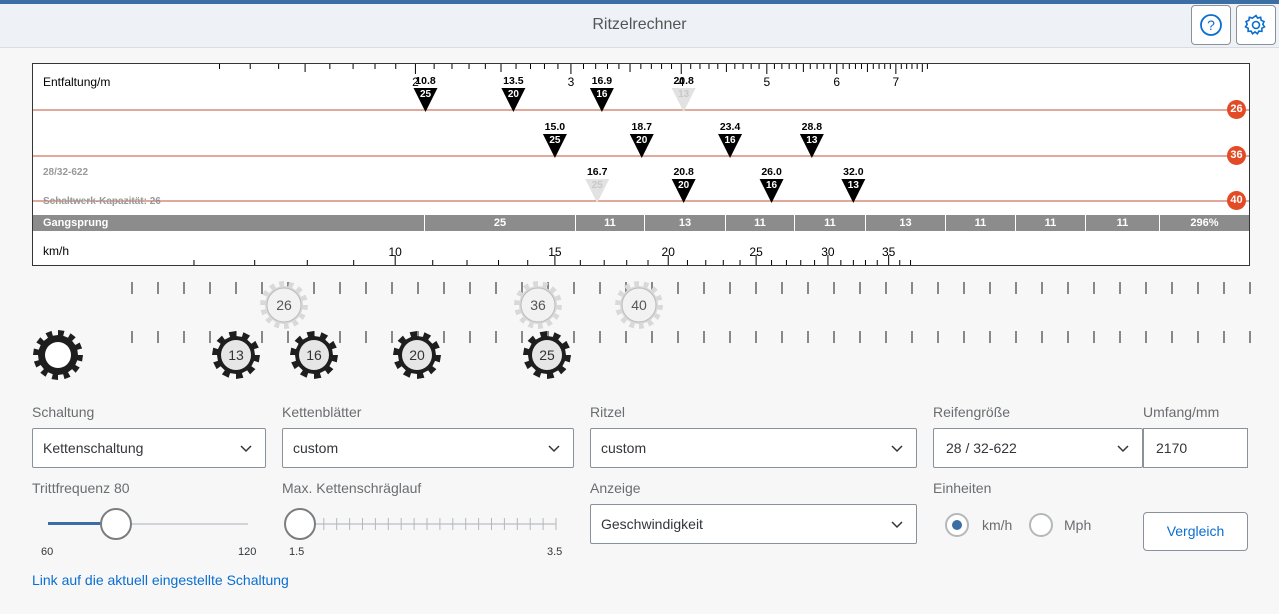 The image size is (1279, 614). Describe the element at coordinates (428, 448) in the screenshot. I see `kettenblaetter-select: custom` at that location.